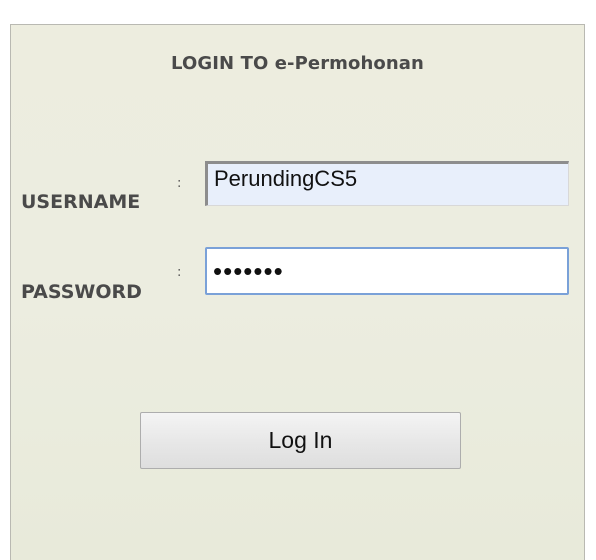 This screenshot has height=560, width=596. What do you see at coordinates (300, 440) in the screenshot?
I see `login-button: Log In` at bounding box center [300, 440].